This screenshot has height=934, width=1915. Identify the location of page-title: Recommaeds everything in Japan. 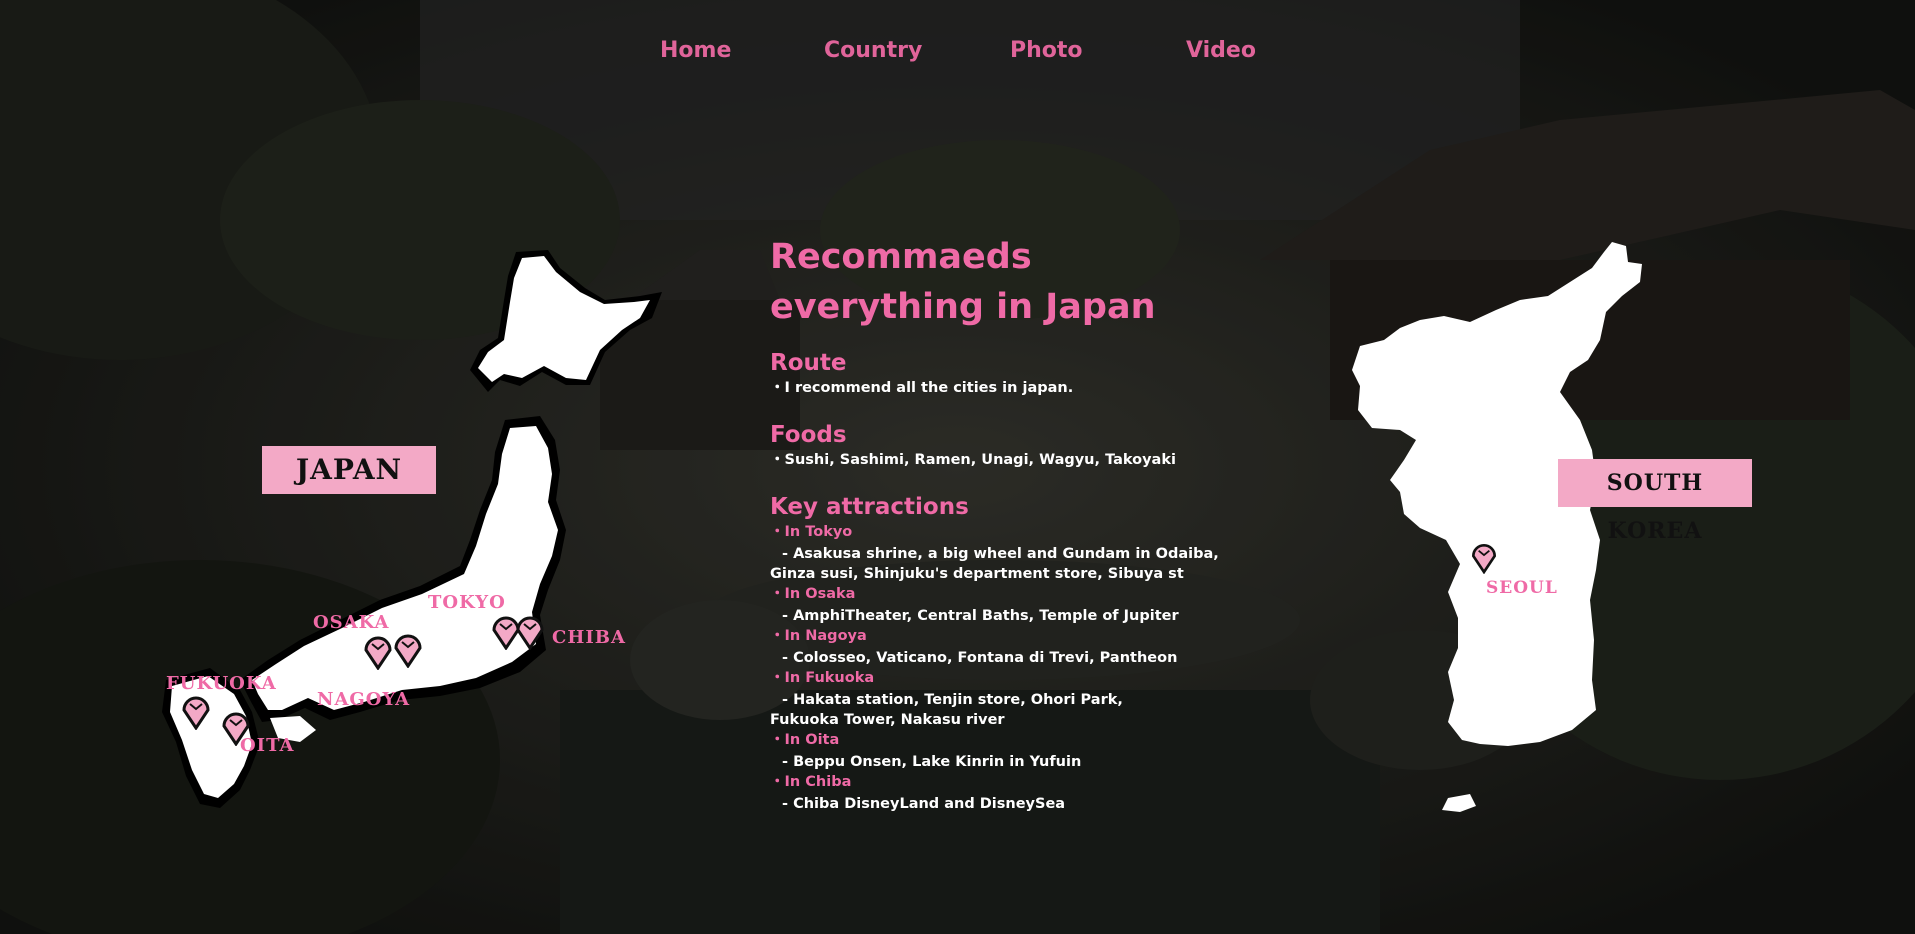
(1000, 282).